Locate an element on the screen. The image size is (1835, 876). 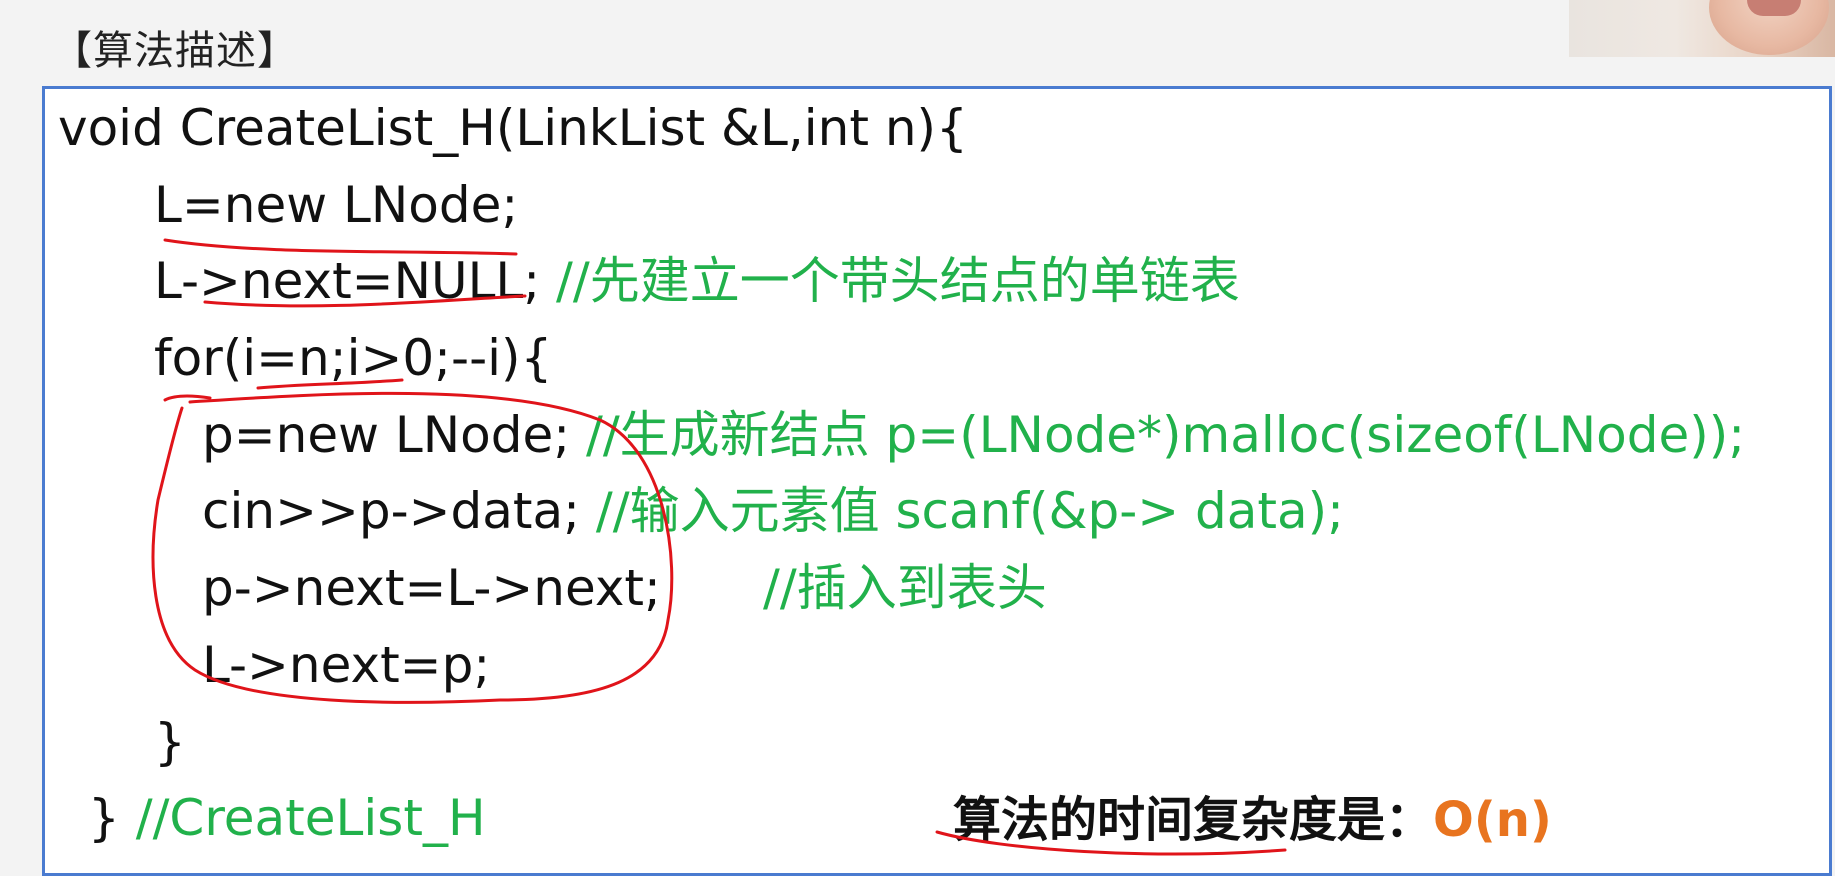
code-line-new-head: L=new LNode; is located at coordinates (336, 205).